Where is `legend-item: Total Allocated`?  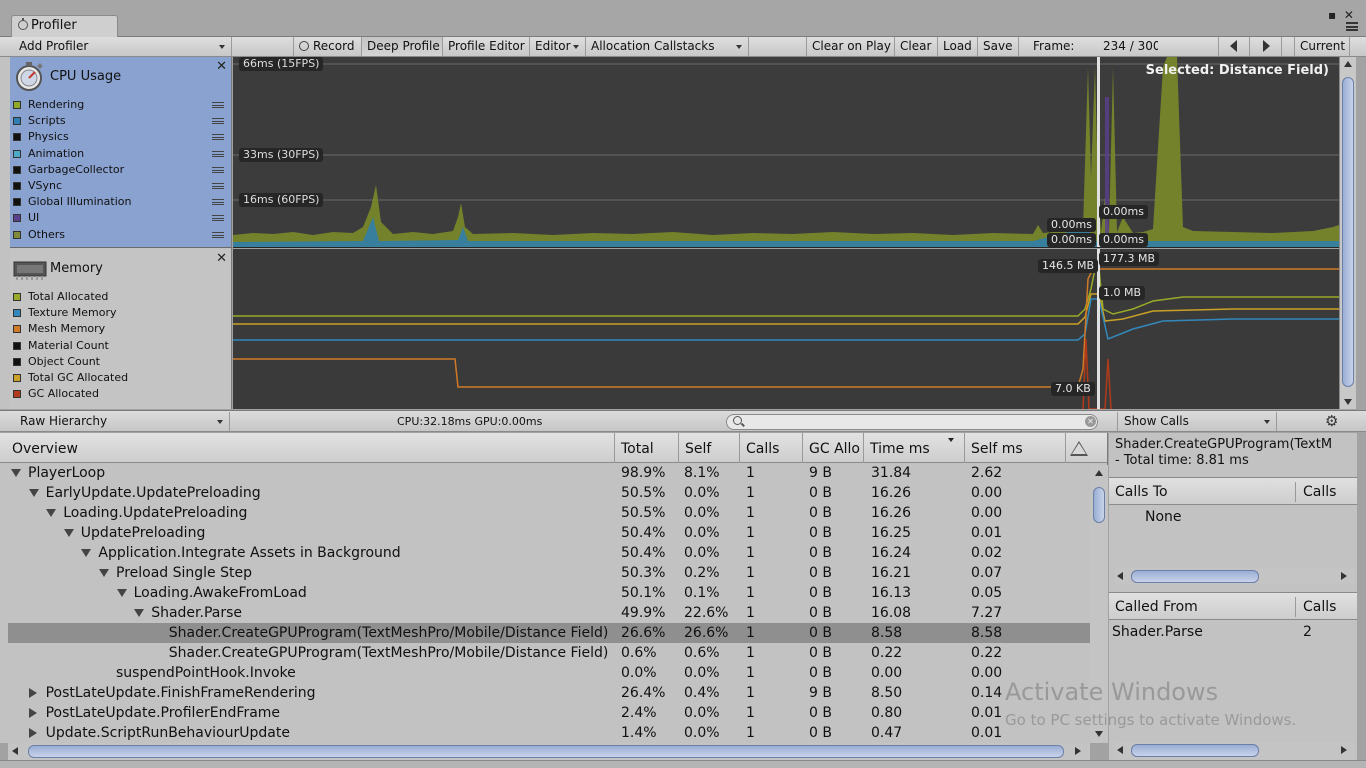 legend-item: Total Allocated is located at coordinates (120, 297).